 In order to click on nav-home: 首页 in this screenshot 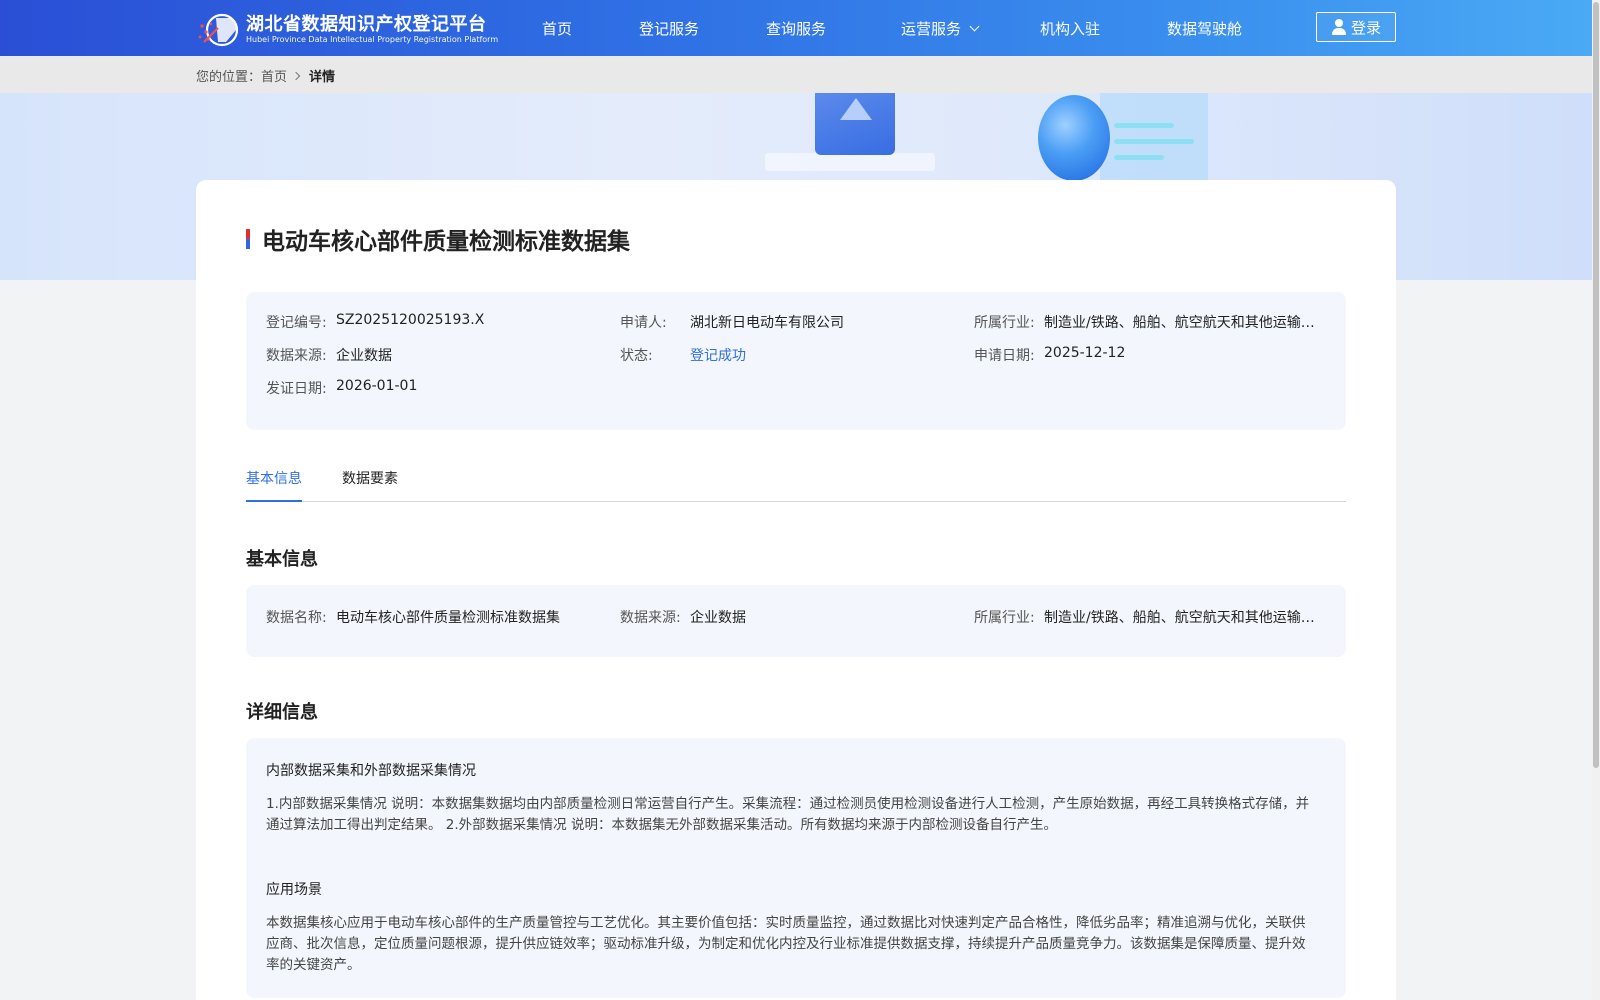, I will do `click(557, 28)`.